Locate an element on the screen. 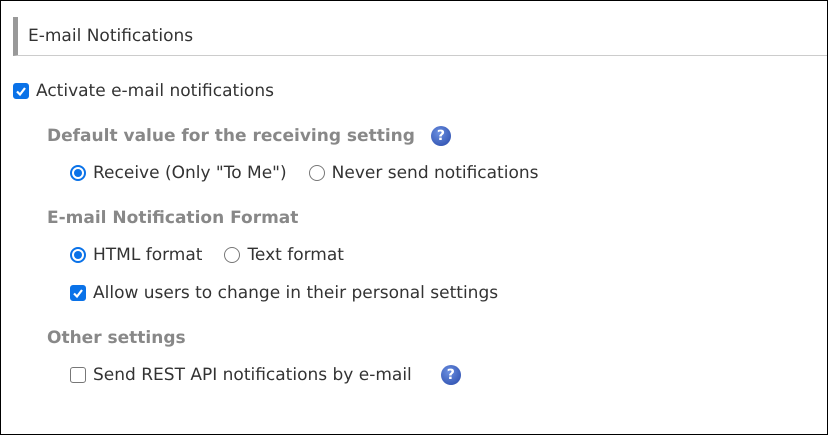 The image size is (828, 435). radio-label: HTML format is located at coordinates (147, 255).